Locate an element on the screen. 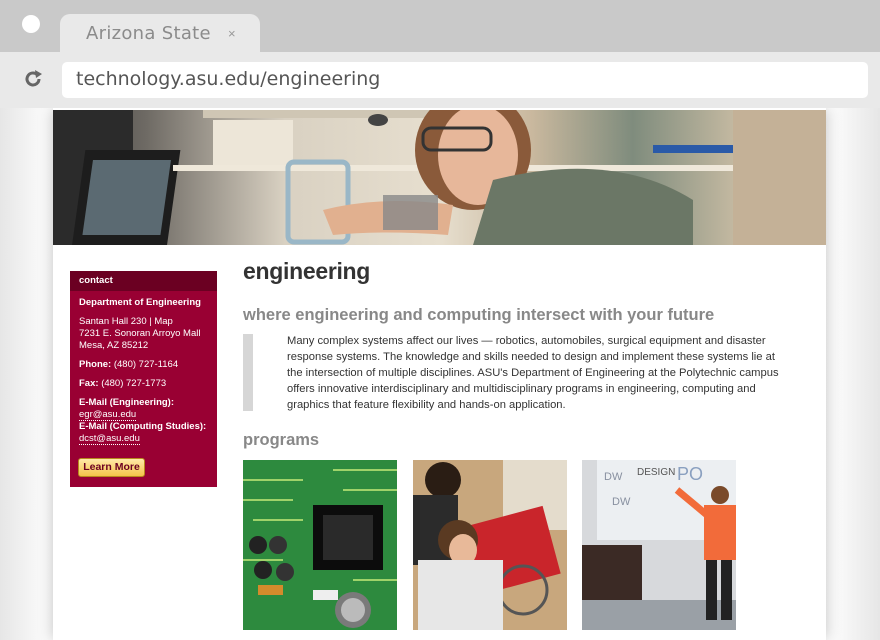 Image resolution: width=880 pixels, height=640 pixels. presentation-photo: DW DW DESIGN PO is located at coordinates (659, 545).